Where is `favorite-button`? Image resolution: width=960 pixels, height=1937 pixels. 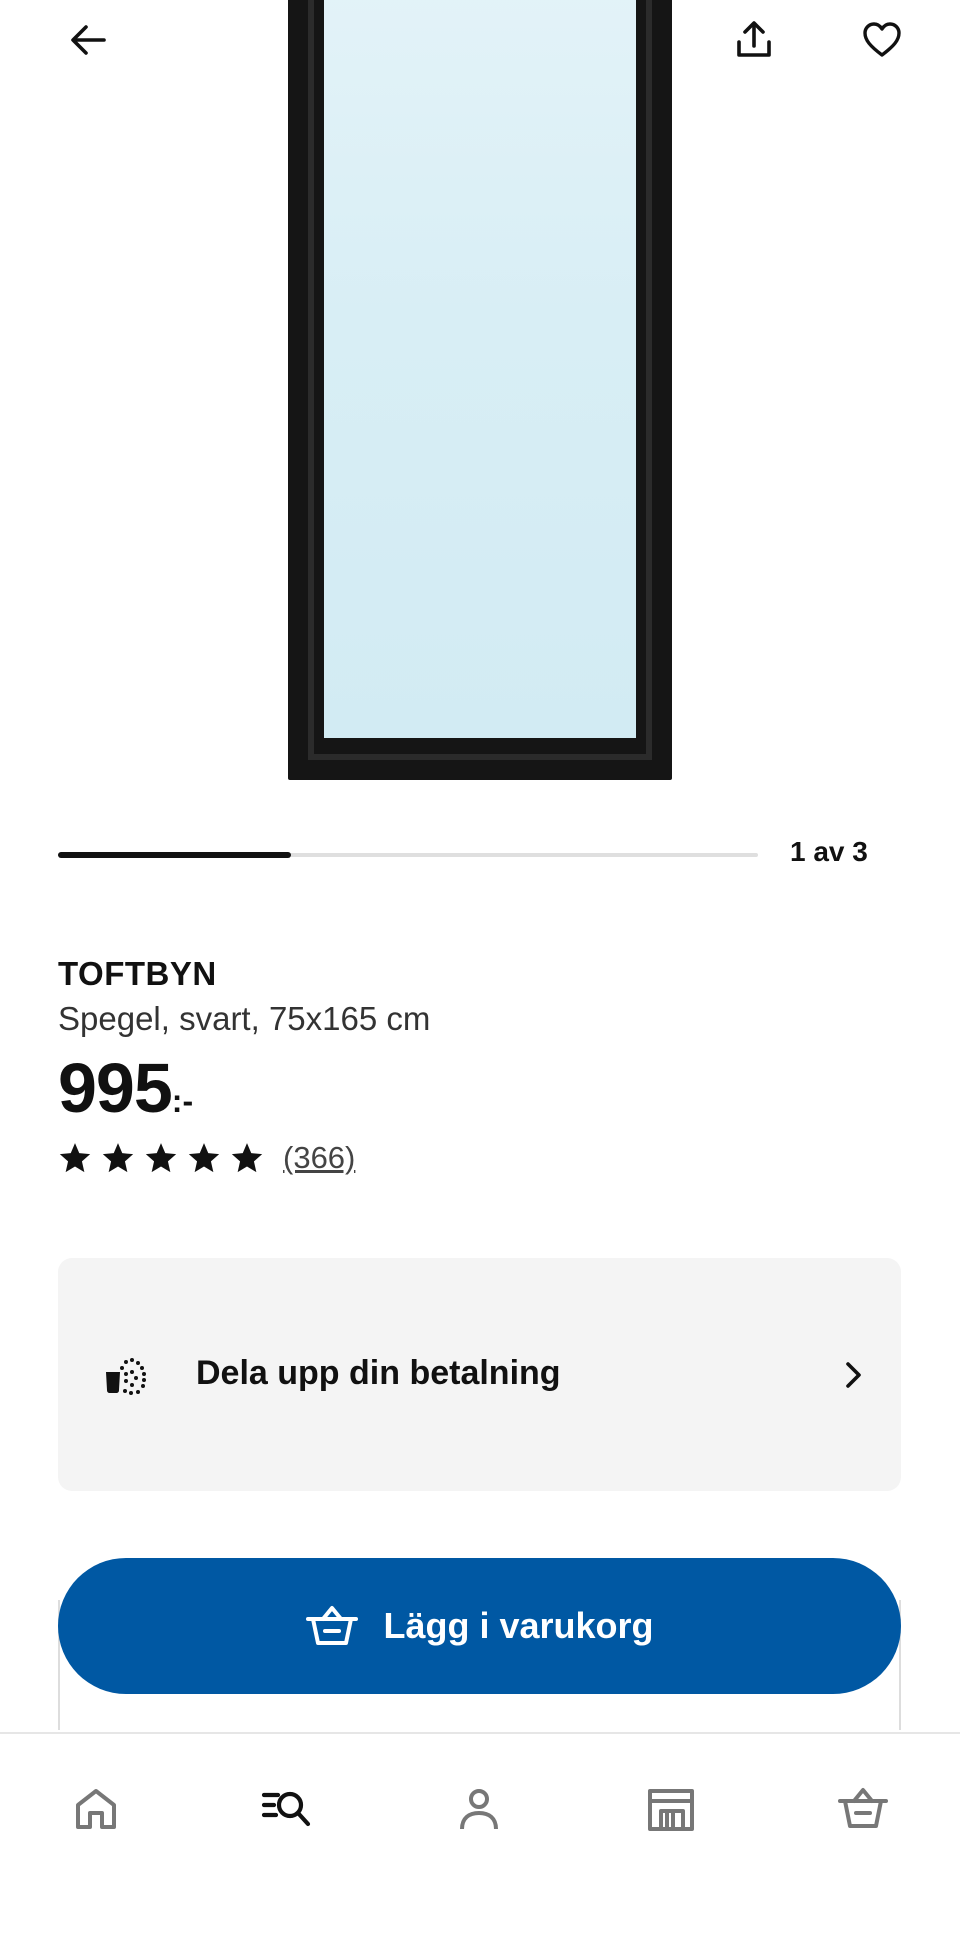 favorite-button is located at coordinates (882, 40).